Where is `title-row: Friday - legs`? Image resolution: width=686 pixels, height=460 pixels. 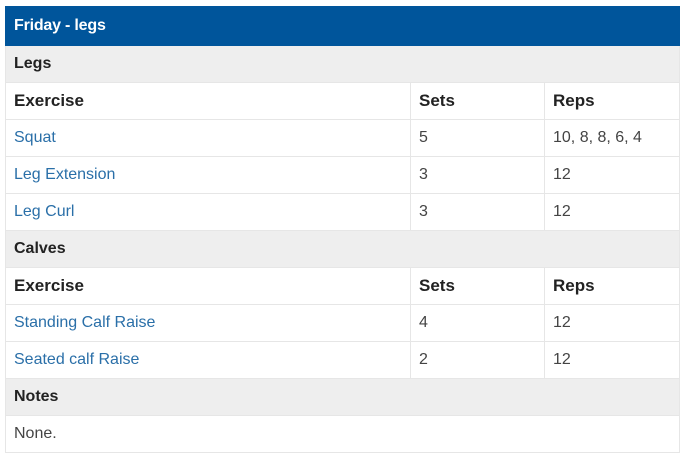
title-row: Friday - legs is located at coordinates (342, 26).